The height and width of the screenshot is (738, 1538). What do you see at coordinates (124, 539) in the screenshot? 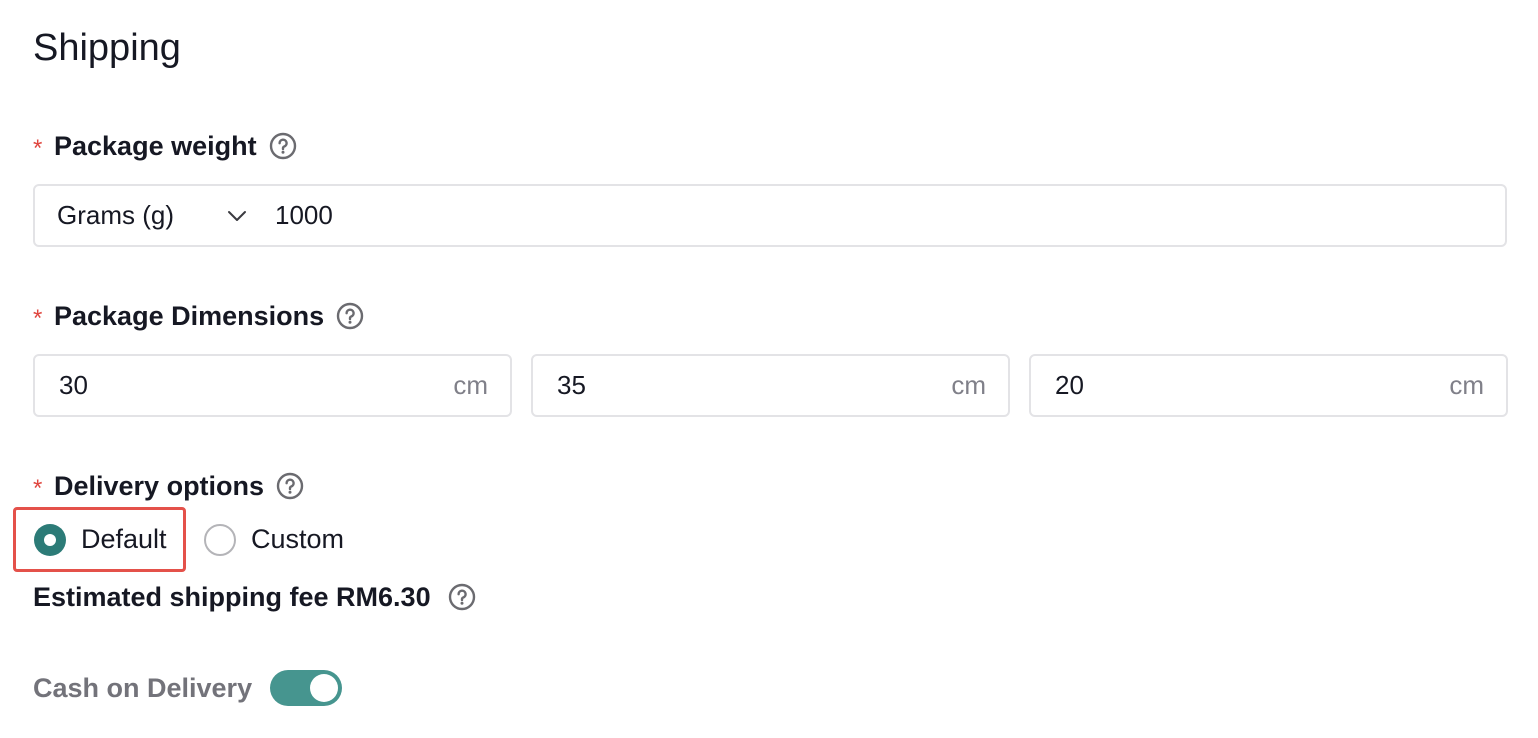
I see `radio-label-default: Default` at bounding box center [124, 539].